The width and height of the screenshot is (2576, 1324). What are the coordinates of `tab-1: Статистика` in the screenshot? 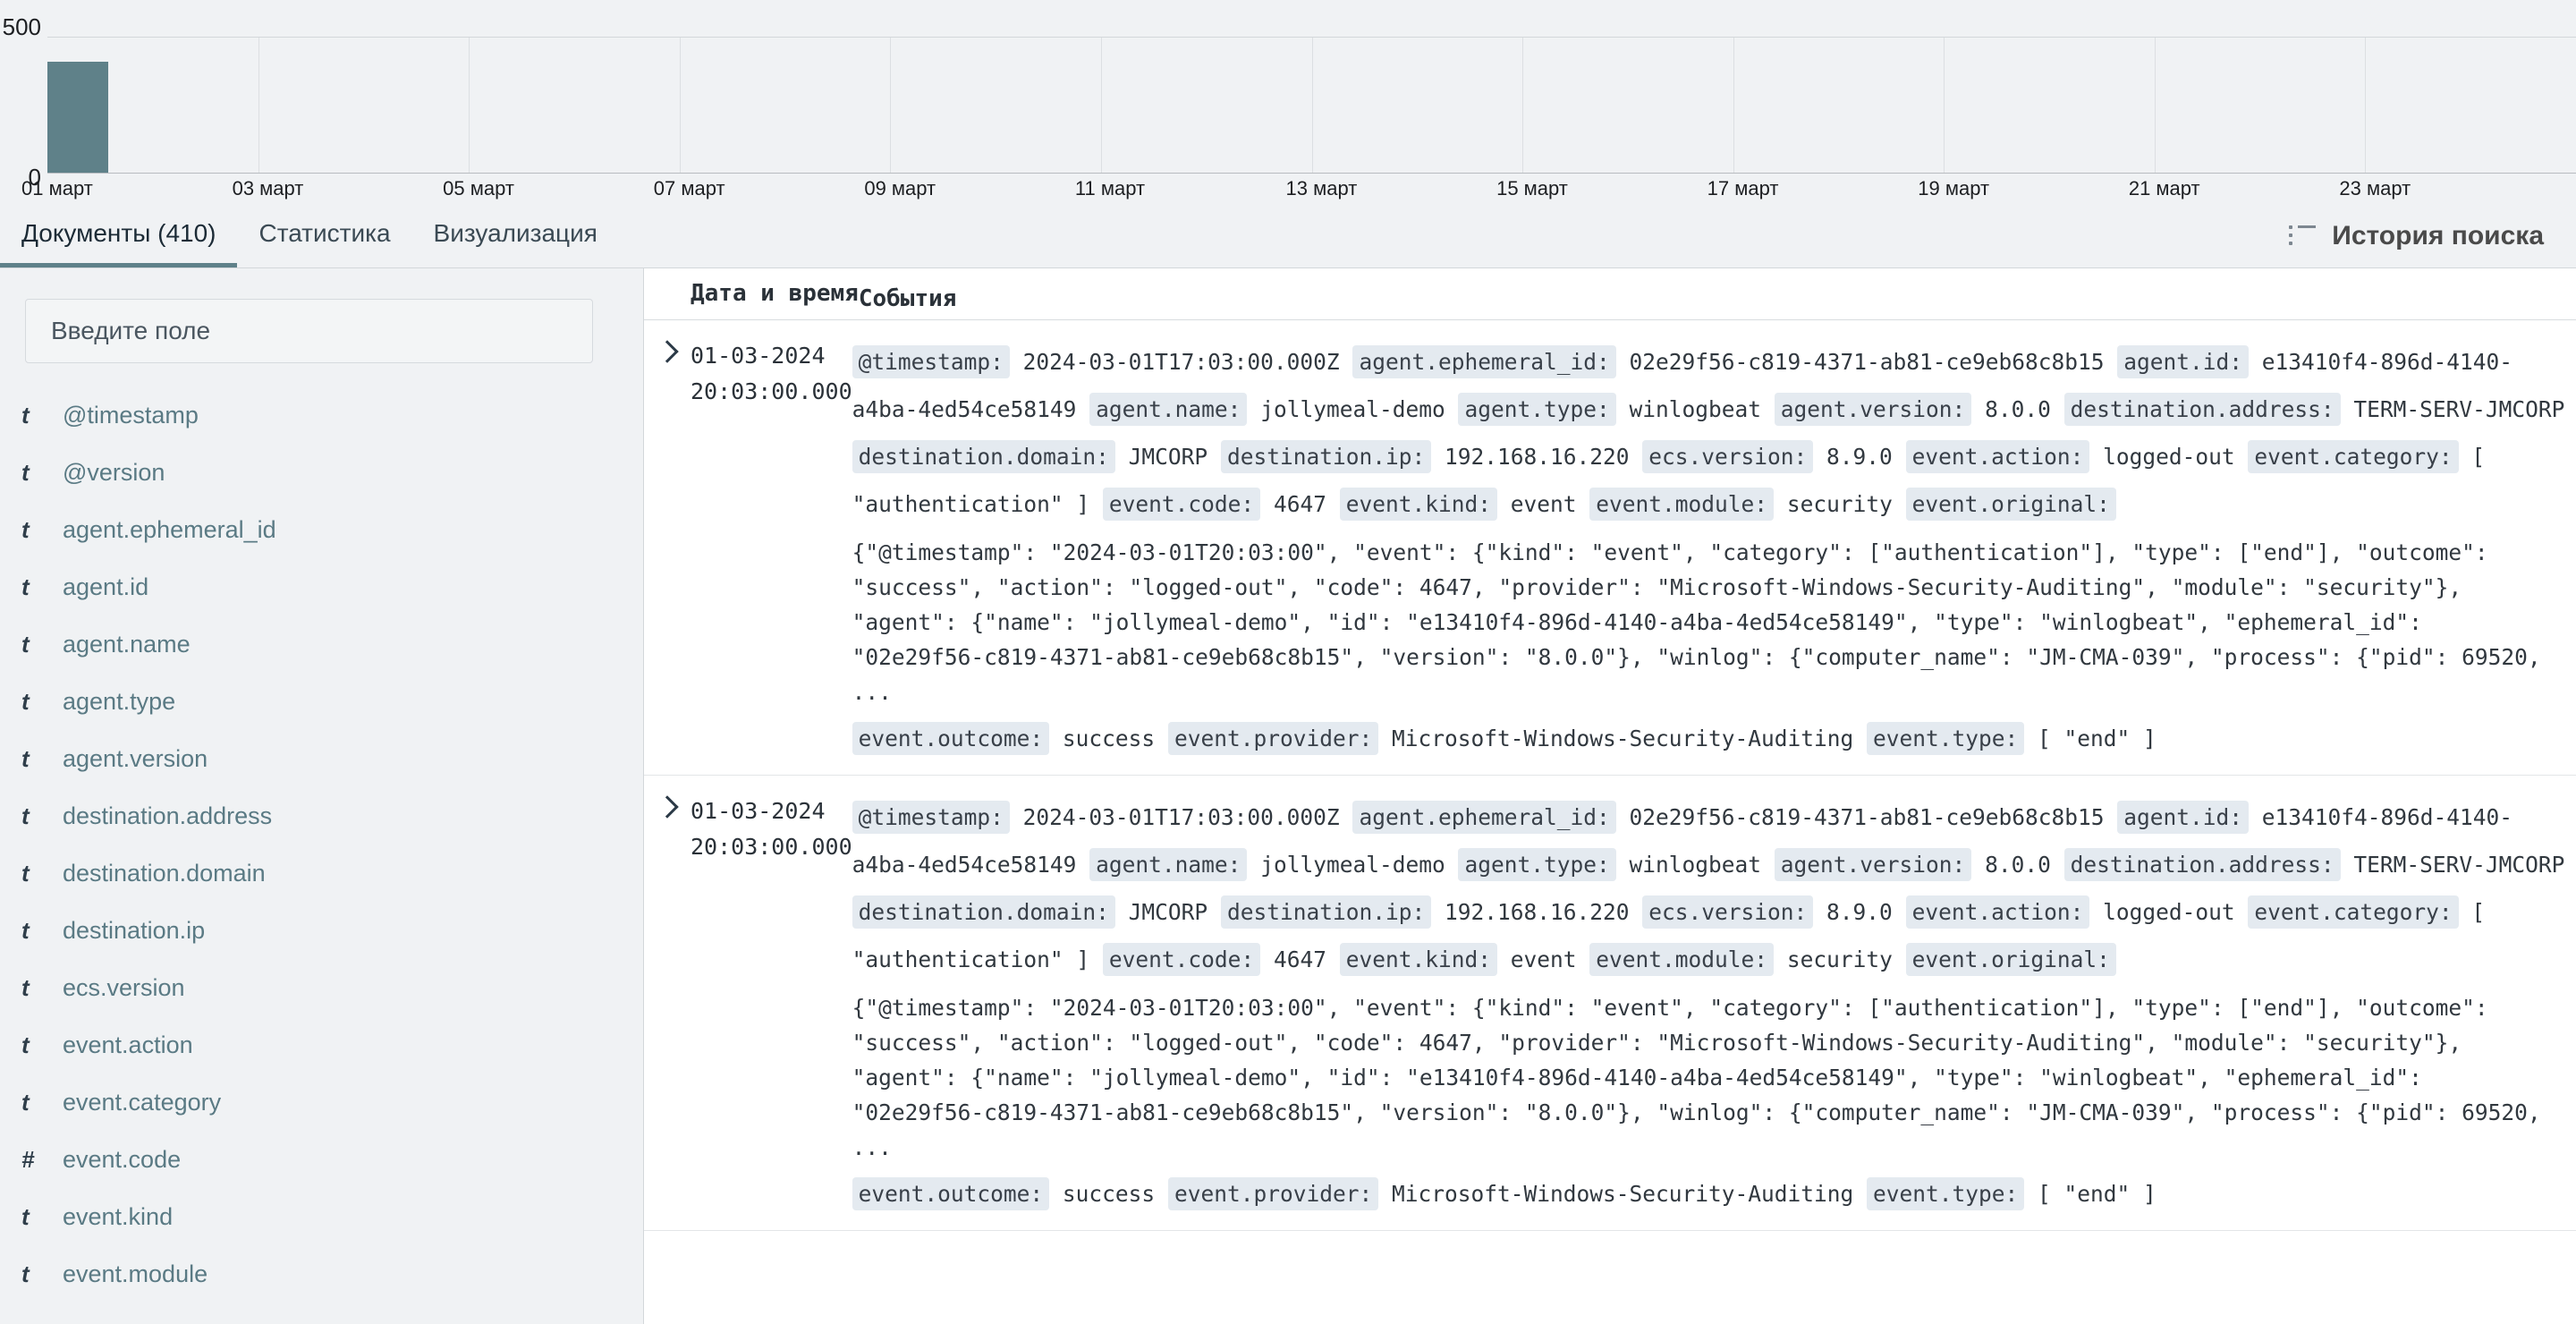 It's located at (324, 235).